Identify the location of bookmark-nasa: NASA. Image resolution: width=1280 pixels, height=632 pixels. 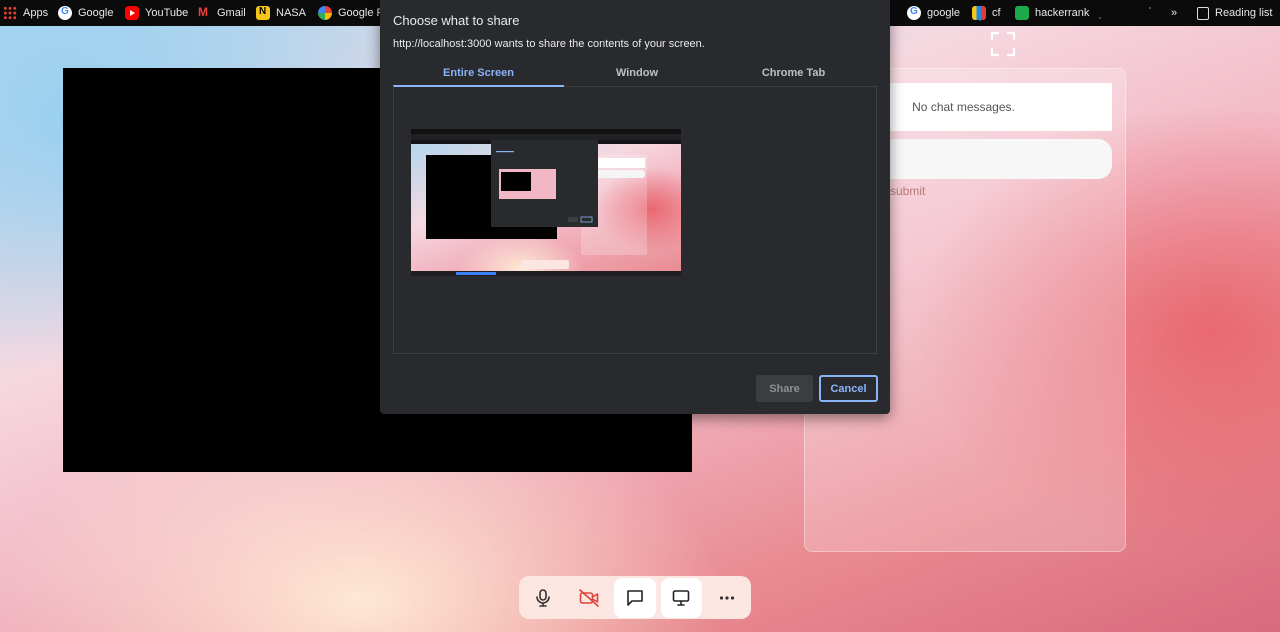
(281, 13).